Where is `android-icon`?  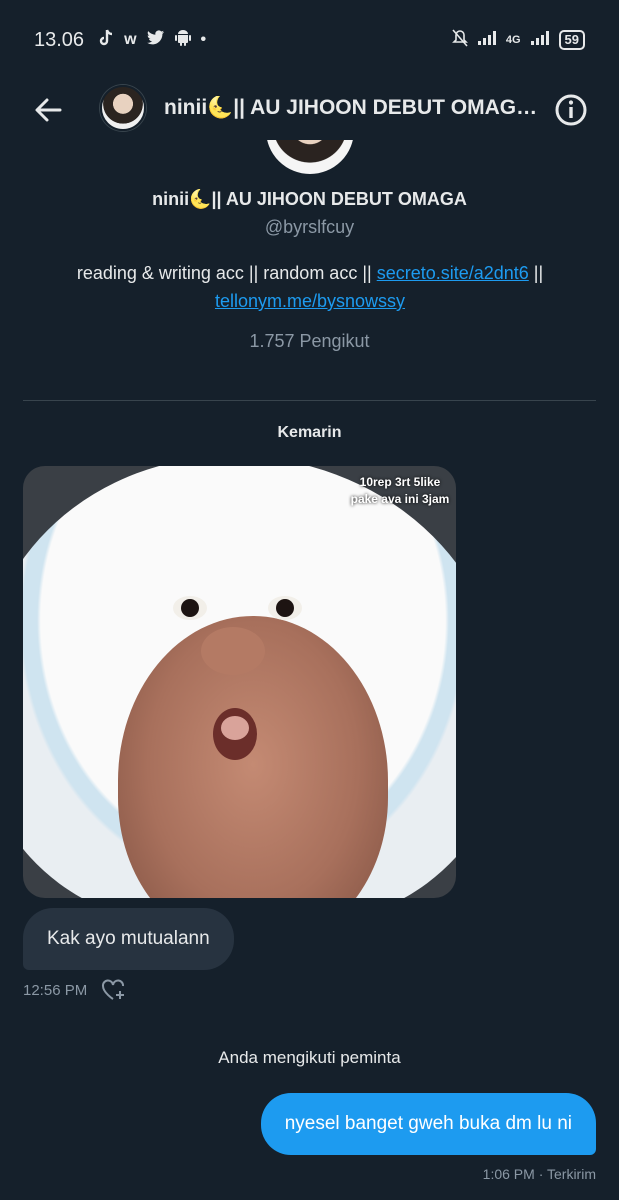 android-icon is located at coordinates (182, 40).